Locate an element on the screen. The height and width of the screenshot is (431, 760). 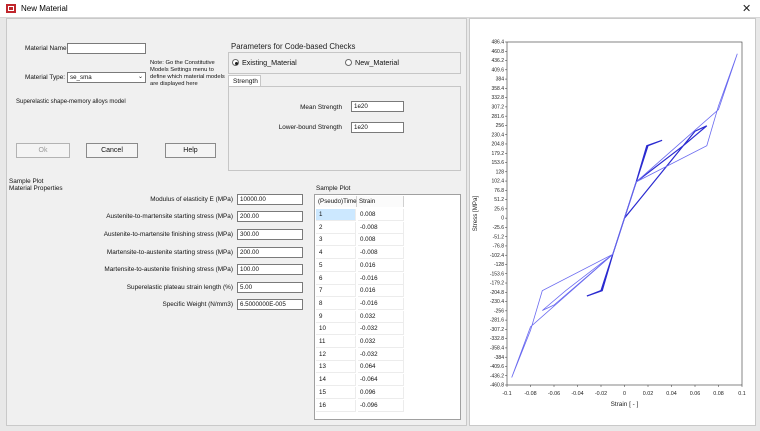
y-tick-label: -230.4 is located at coordinates (497, 302).